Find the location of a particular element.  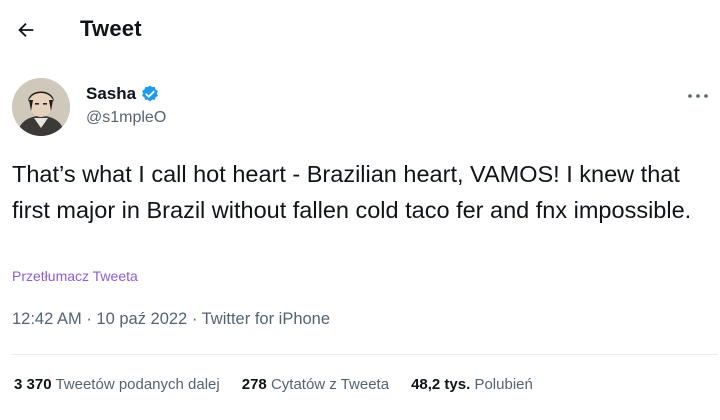

verified-badge-icon is located at coordinates (150, 93).